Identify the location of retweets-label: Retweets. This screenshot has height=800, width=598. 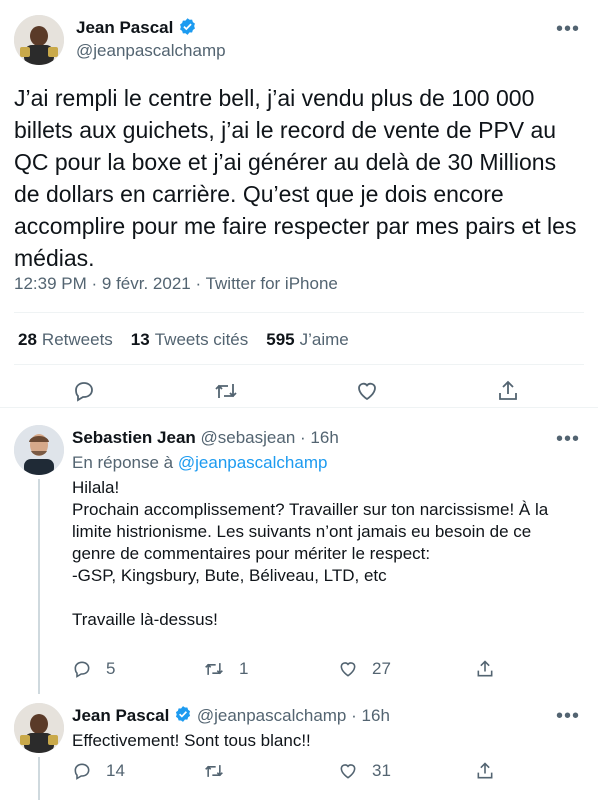
(77, 339).